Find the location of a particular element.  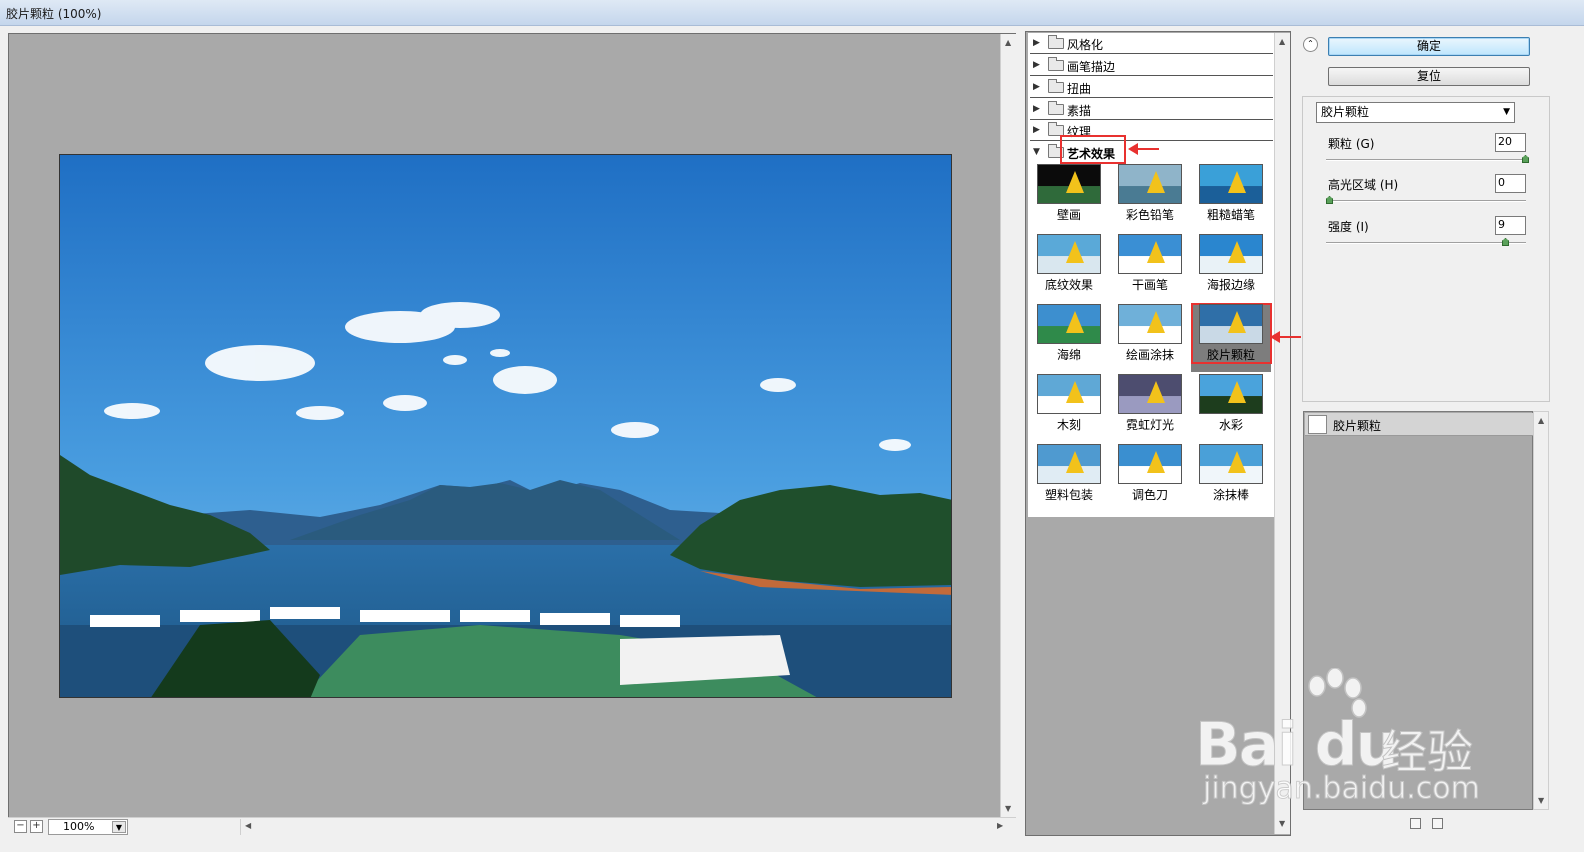

filter-thumb: 塑料包装 is located at coordinates (1069, 473).